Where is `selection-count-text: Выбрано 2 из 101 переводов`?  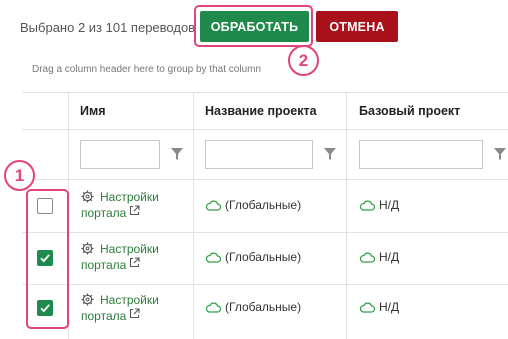 selection-count-text: Выбрано 2 из 101 переводов is located at coordinates (108, 27).